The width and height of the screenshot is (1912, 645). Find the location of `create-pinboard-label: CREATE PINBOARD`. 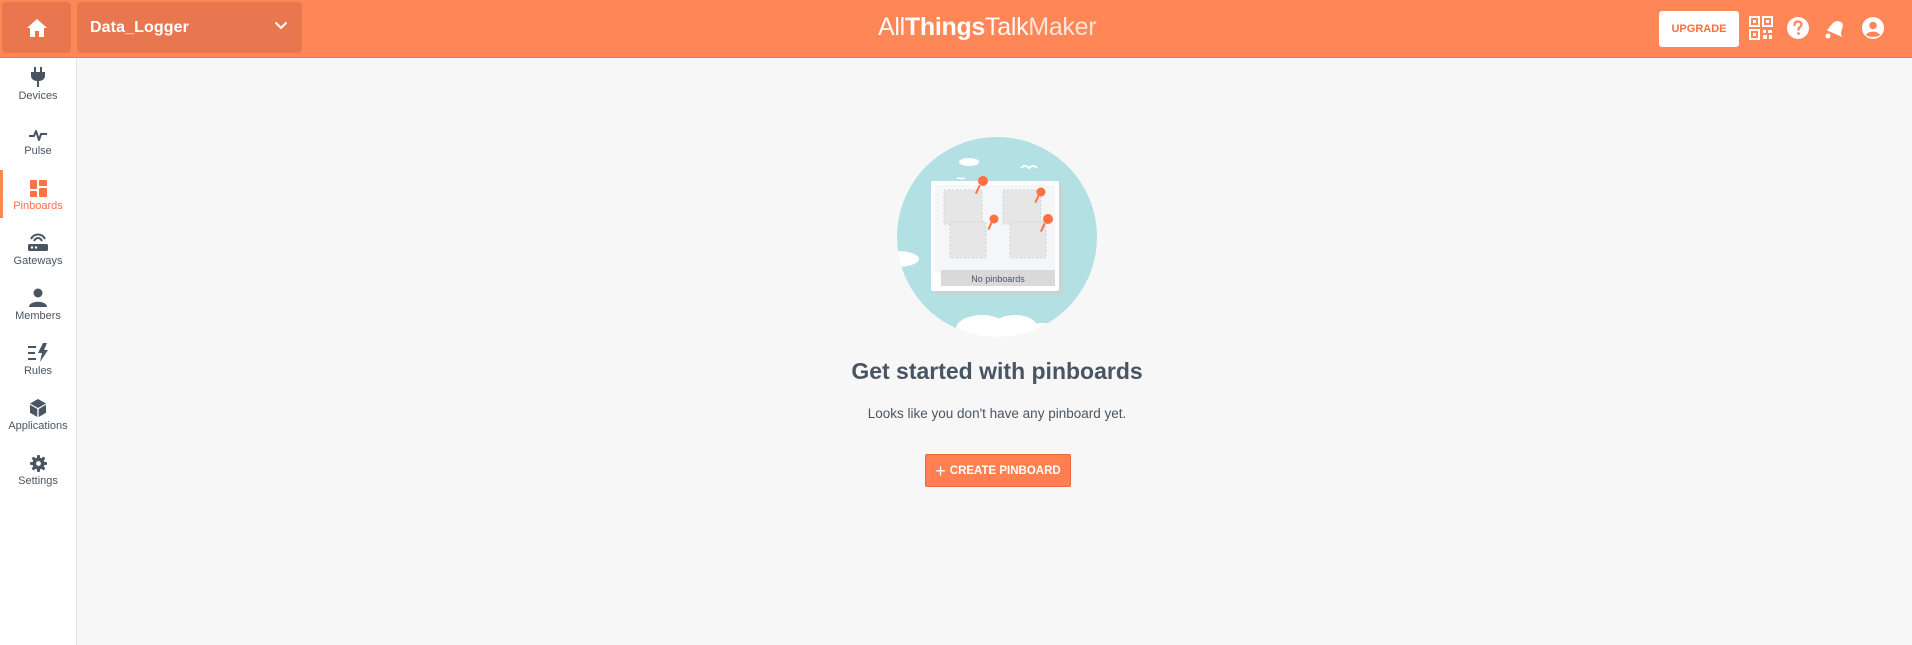

create-pinboard-label: CREATE PINBOARD is located at coordinates (1005, 470).